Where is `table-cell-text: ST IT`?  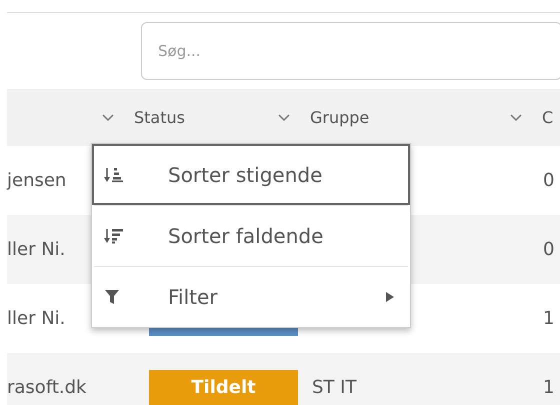 table-cell-text: ST IT is located at coordinates (335, 388).